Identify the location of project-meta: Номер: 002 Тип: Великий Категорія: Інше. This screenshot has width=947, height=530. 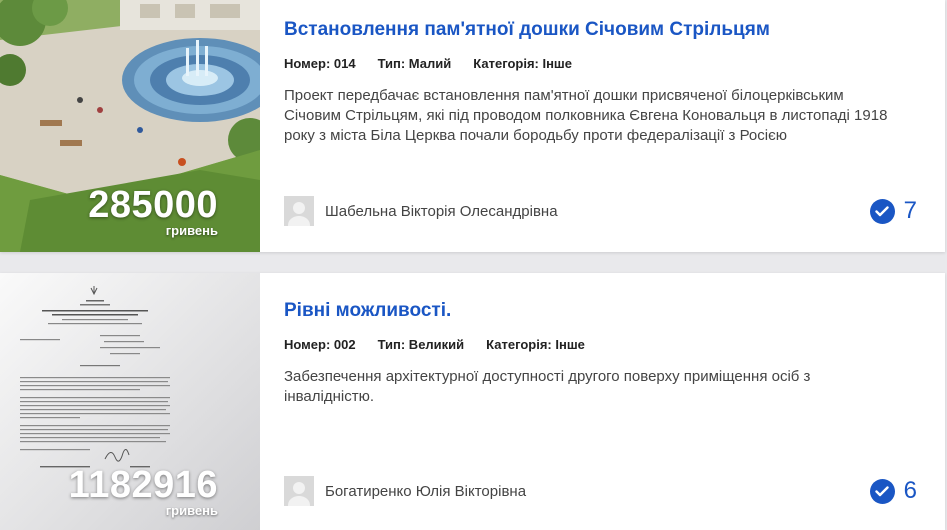
(602, 344).